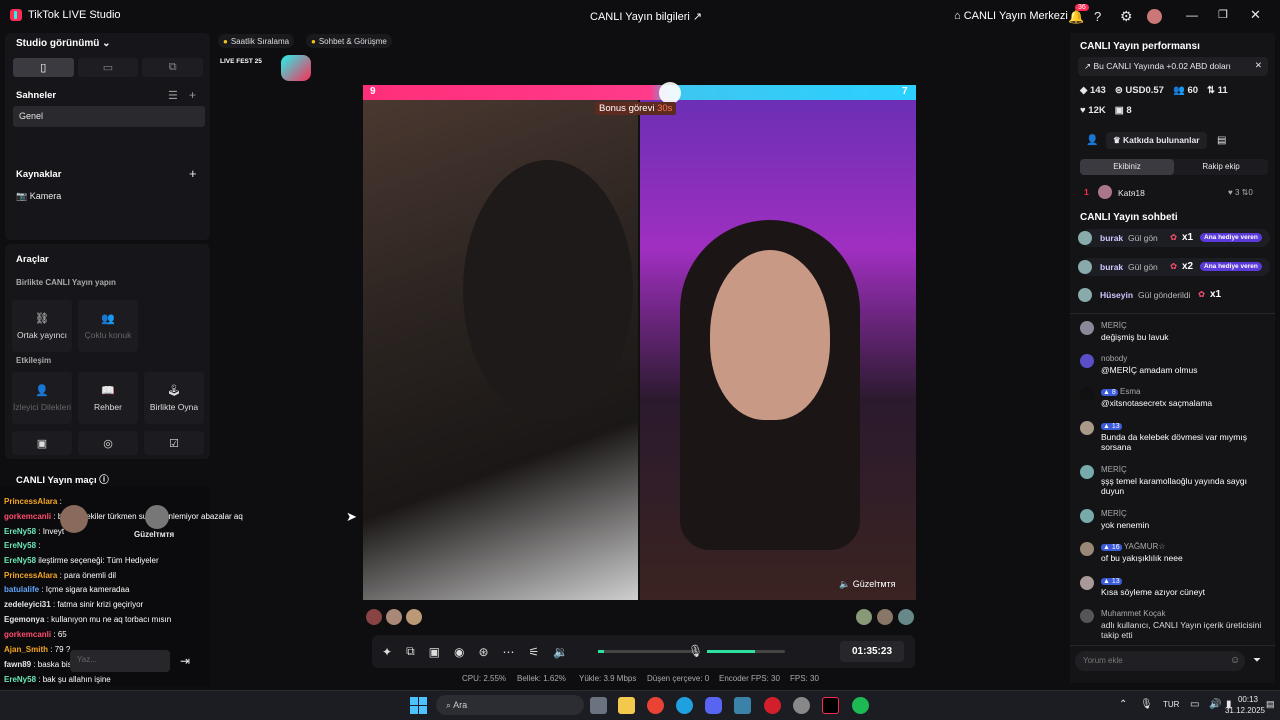  I want to click on notification-center-icon: ▤, so click(1270, 704).